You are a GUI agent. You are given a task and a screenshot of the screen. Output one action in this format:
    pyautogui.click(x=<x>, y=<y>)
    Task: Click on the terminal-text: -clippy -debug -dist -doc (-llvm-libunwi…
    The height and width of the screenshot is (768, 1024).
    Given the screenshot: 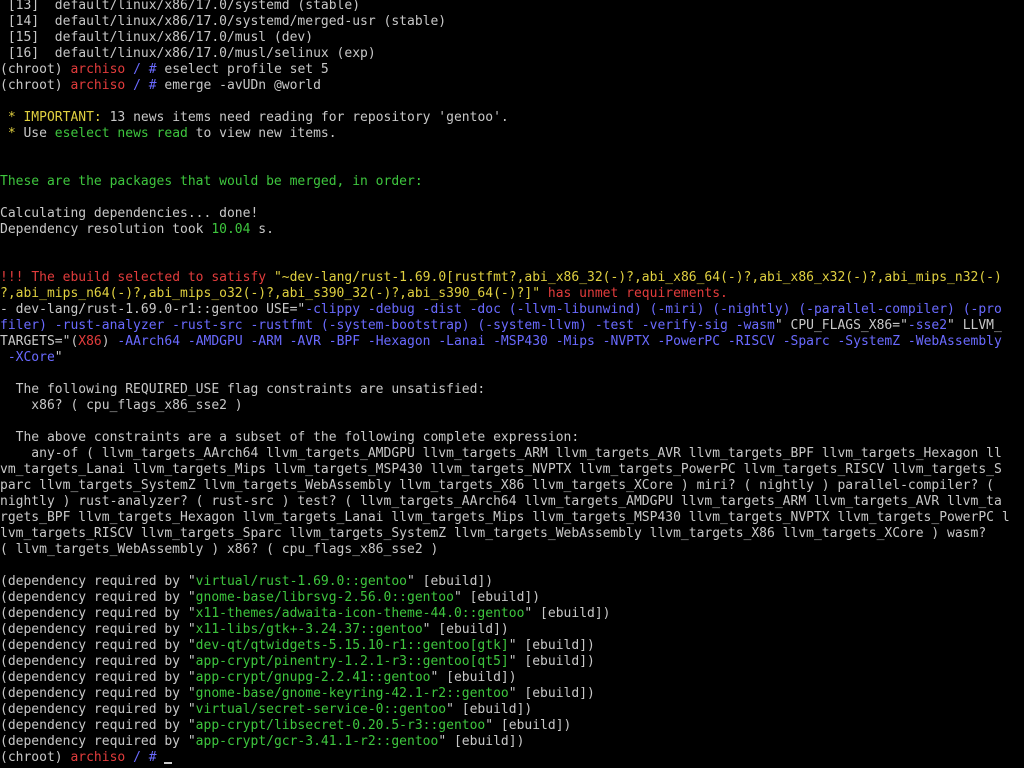 What is the action you would take?
    pyautogui.click(x=653, y=309)
    